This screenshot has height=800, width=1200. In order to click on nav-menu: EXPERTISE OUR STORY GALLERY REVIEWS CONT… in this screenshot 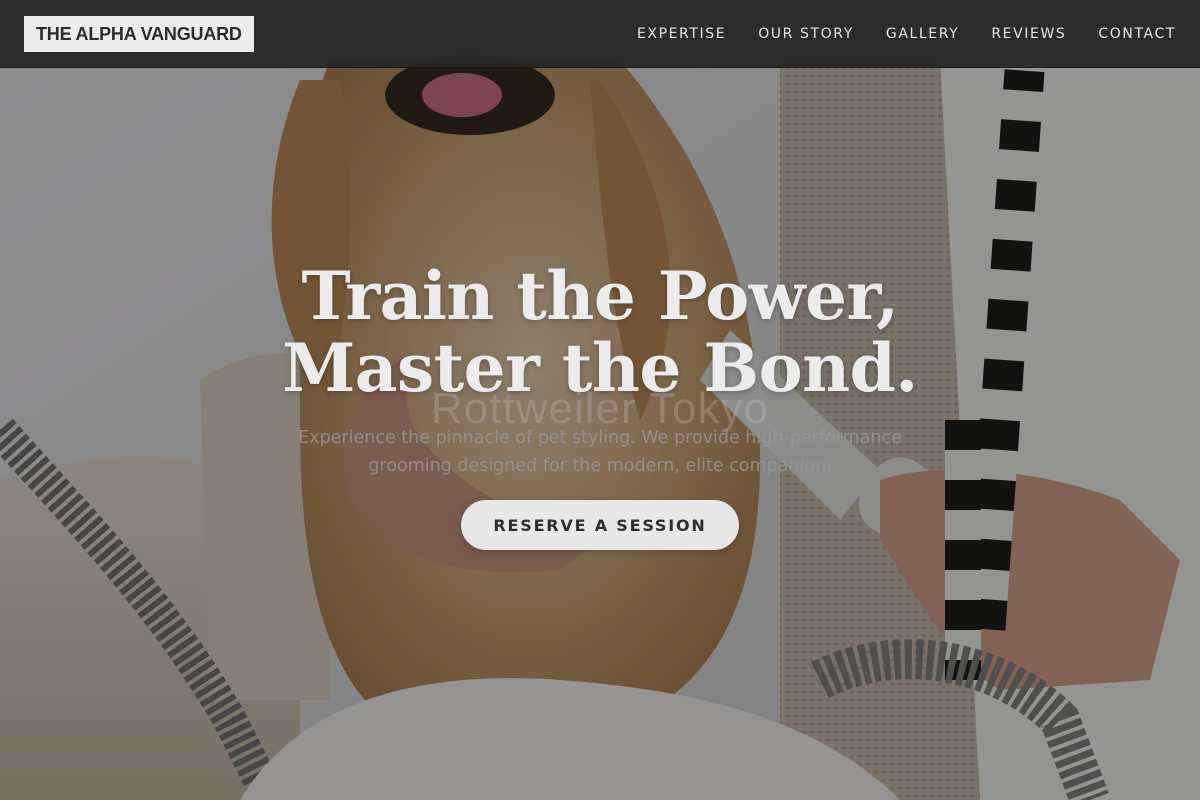, I will do `click(906, 34)`.